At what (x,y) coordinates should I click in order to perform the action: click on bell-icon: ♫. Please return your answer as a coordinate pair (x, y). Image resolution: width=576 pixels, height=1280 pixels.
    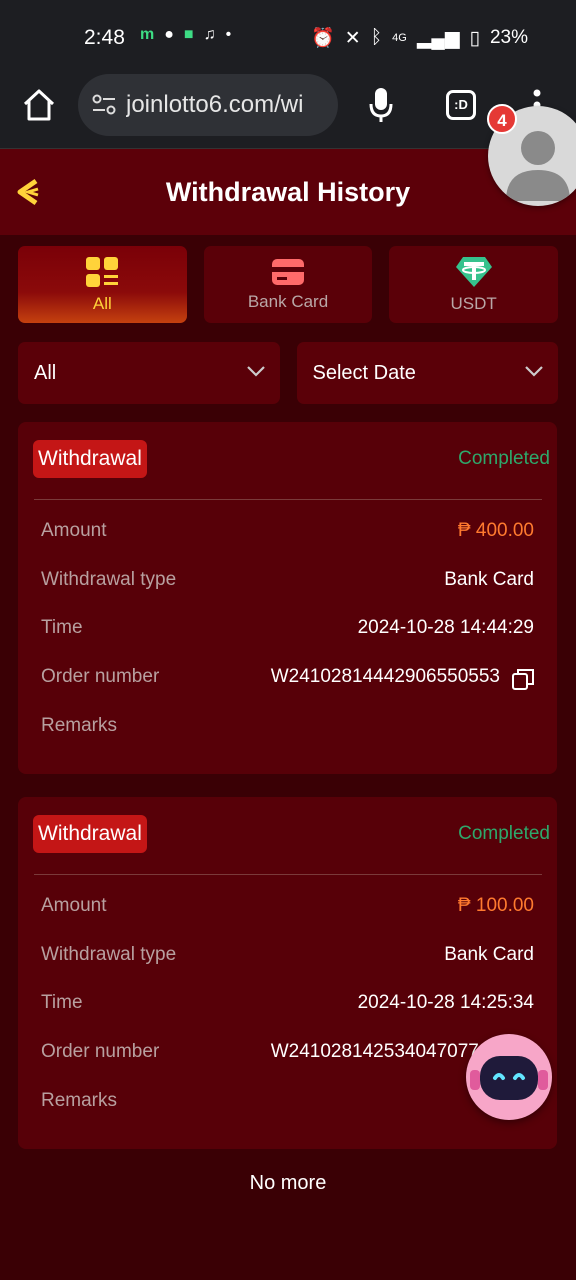
    Looking at the image, I should click on (209, 34).